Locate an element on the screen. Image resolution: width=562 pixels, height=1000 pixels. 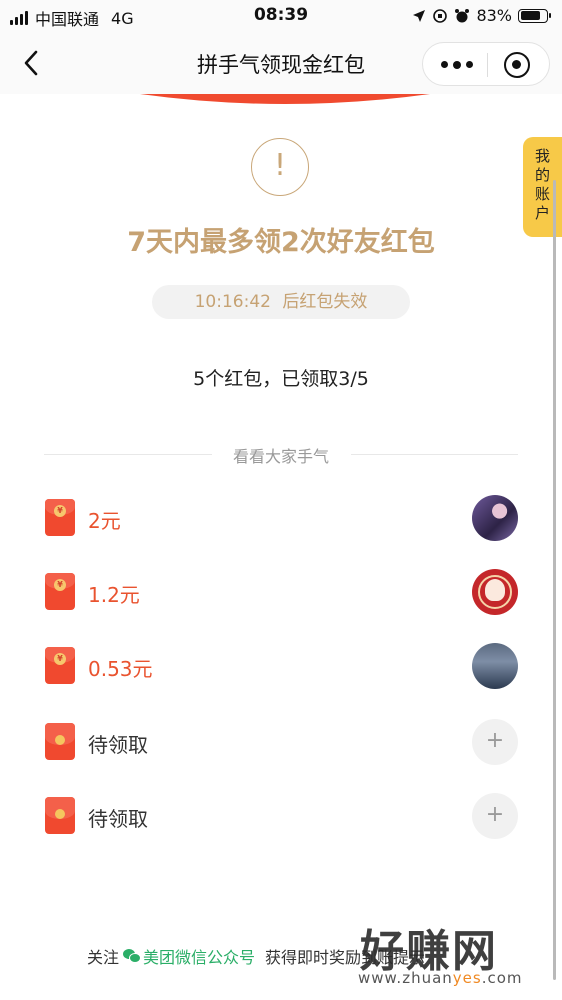
mini-program-capsule is located at coordinates (486, 64).